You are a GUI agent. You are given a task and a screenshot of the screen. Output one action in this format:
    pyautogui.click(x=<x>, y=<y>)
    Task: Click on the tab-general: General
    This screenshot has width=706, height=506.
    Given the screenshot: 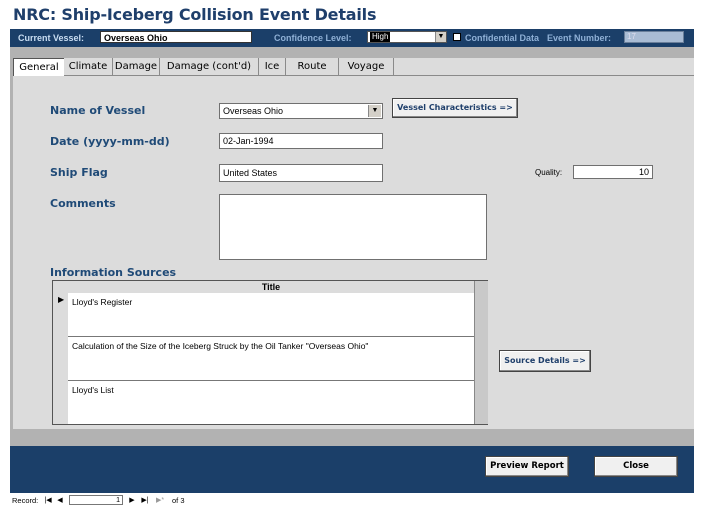 What is the action you would take?
    pyautogui.click(x=39, y=67)
    